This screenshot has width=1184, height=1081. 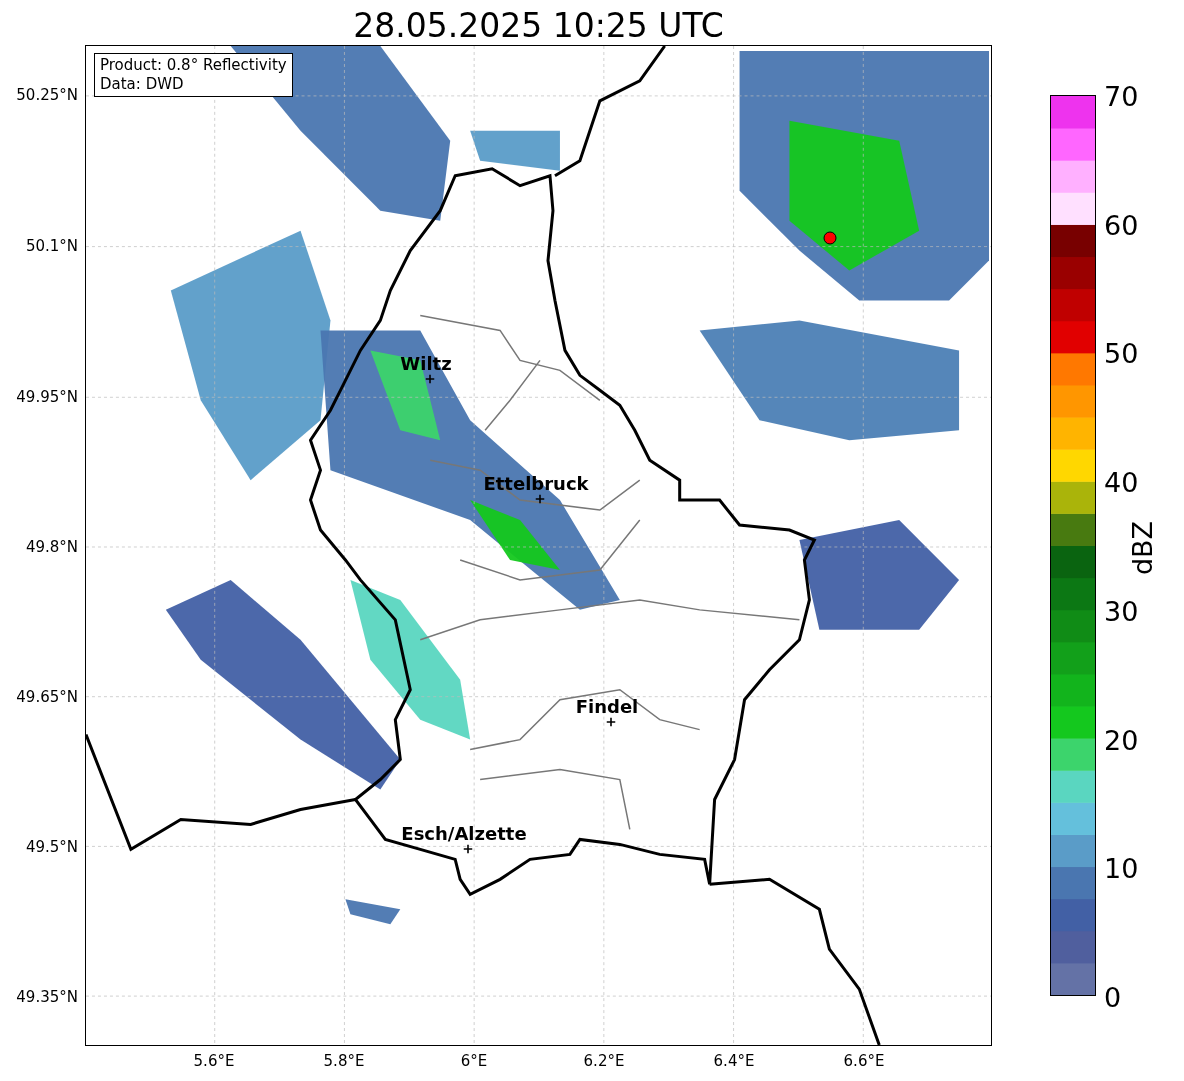 I want to click on colorbar-tick-label: 60, so click(x=1121, y=225).